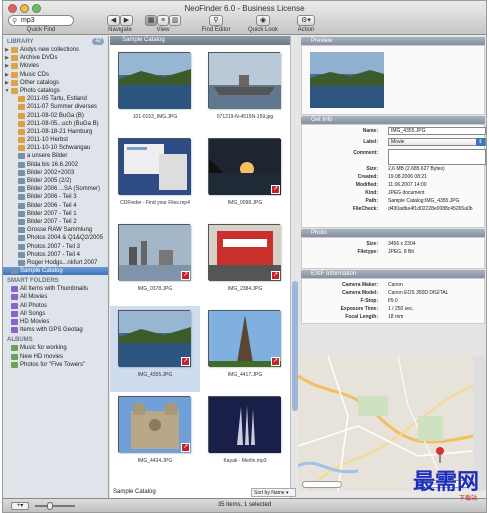 The height and width of the screenshot is (513, 489). Describe the element at coordinates (55, 181) in the screenshot. I see `library-item: Bilder 2005 (2/2)` at that location.